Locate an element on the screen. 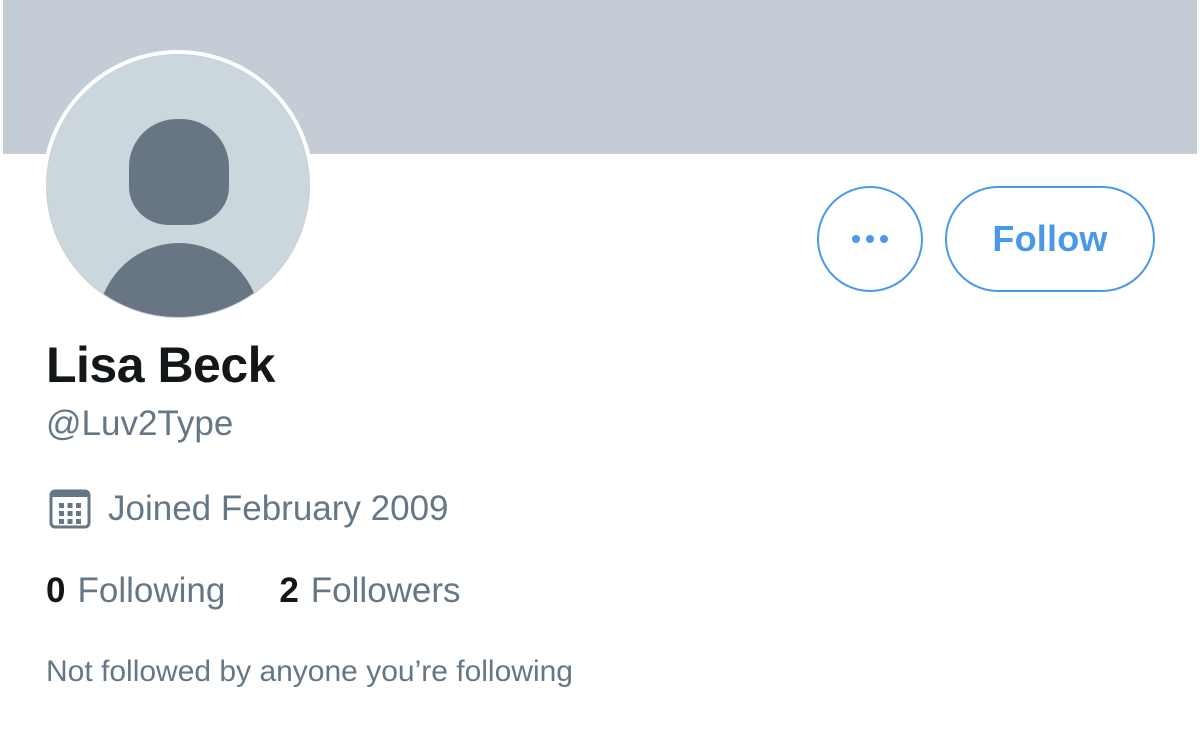 The image size is (1200, 745). more-options-button is located at coordinates (870, 239).